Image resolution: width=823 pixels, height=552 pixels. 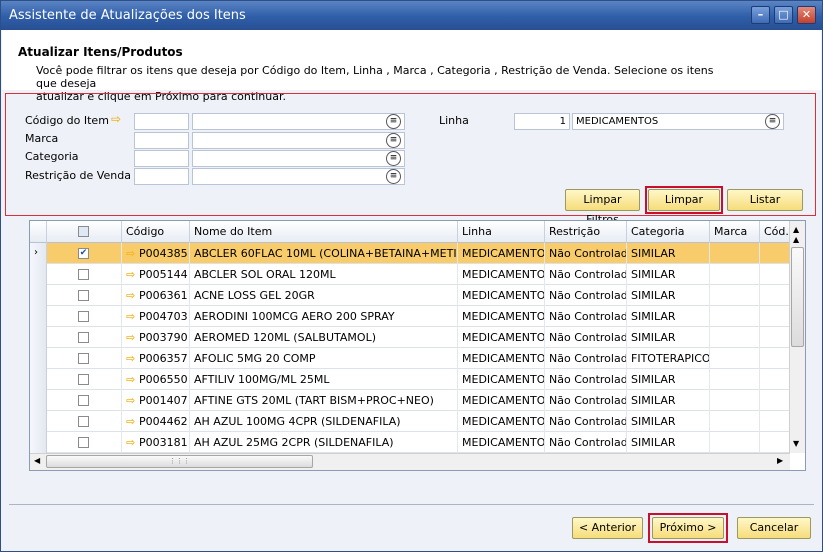 What do you see at coordinates (156, 442) in the screenshot?
I see `cell-codigo: ⇨ P003181` at bounding box center [156, 442].